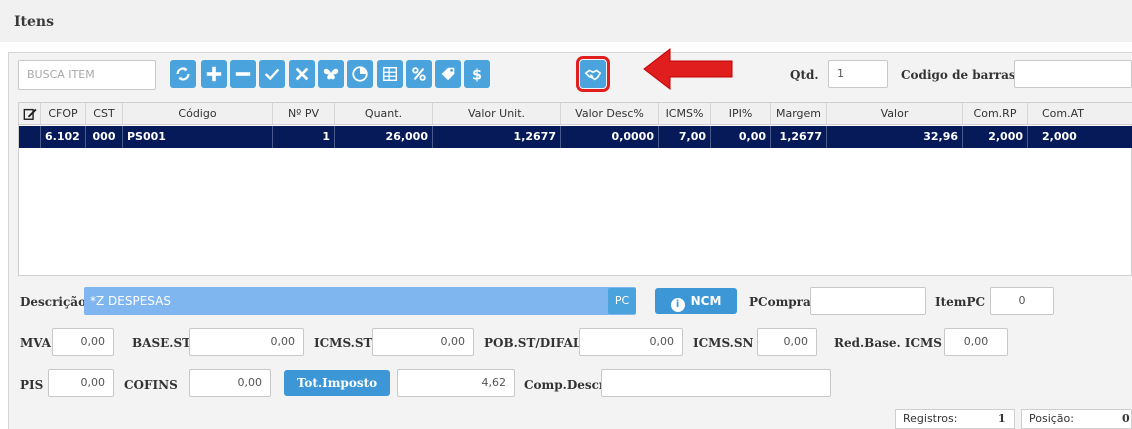 This screenshot has width=1132, height=429. What do you see at coordinates (799, 114) in the screenshot?
I see `col-margem: Margem` at bounding box center [799, 114].